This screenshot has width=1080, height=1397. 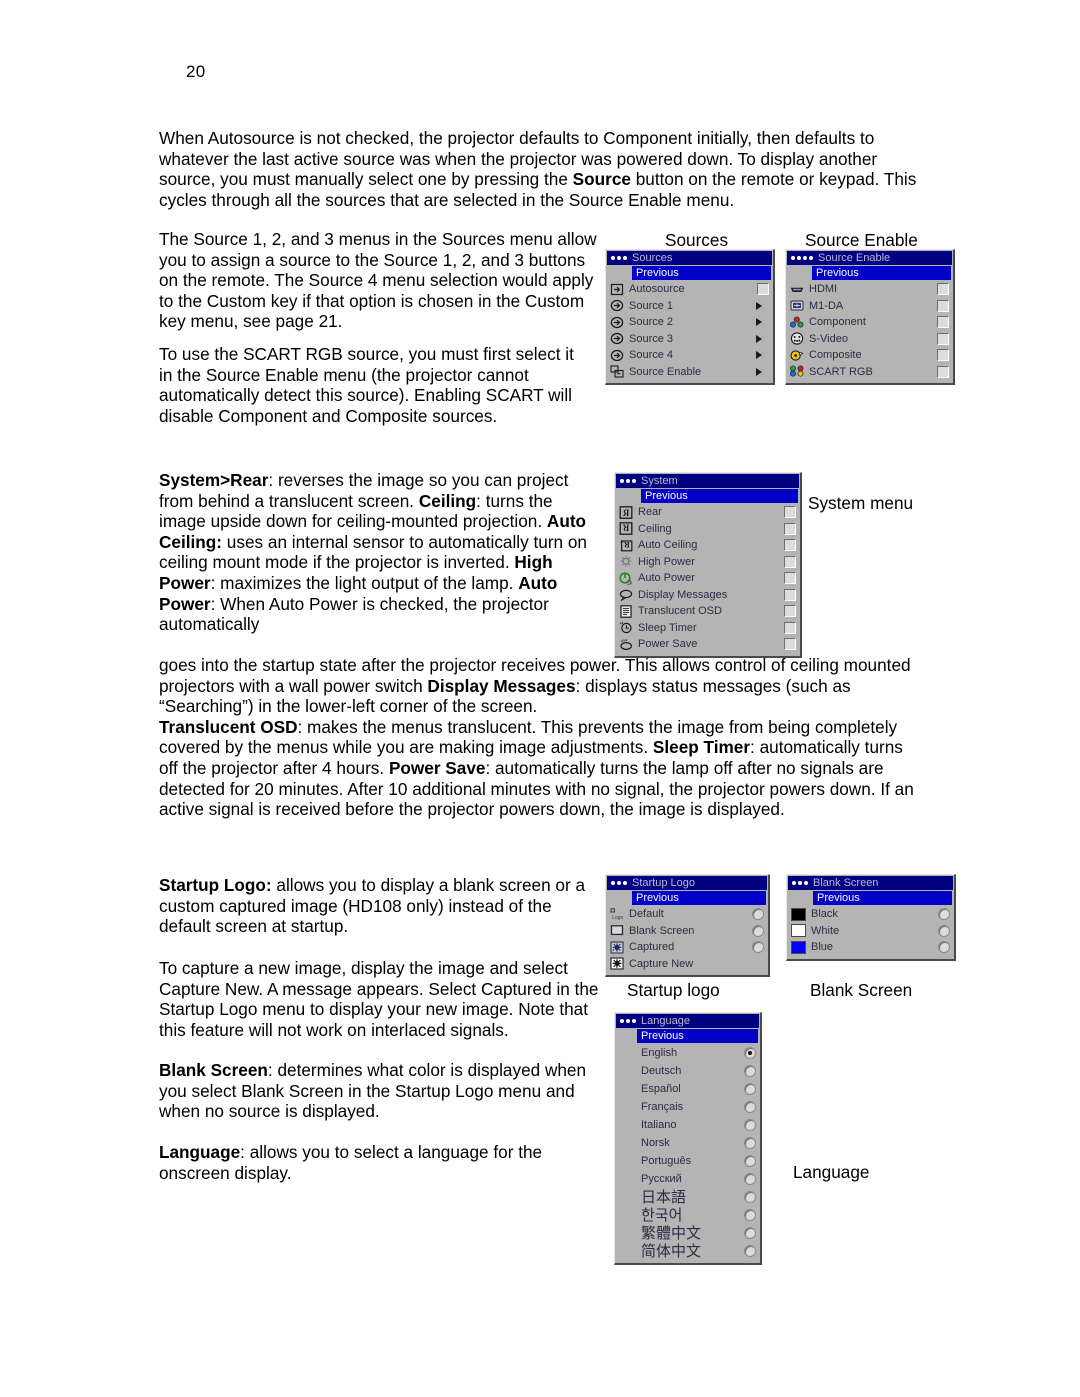 I want to click on menu-item: Composite, so click(x=869, y=355).